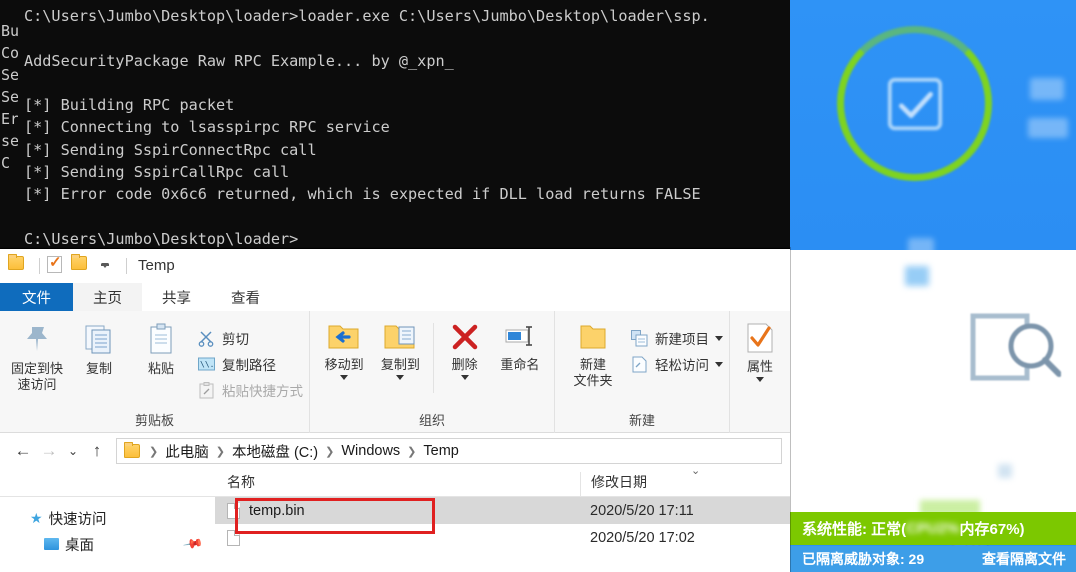 Image resolution: width=1076 pixels, height=572 pixels. What do you see at coordinates (682, 365) in the screenshot?
I see `easy-access-label: 轻松访问` at bounding box center [682, 365].